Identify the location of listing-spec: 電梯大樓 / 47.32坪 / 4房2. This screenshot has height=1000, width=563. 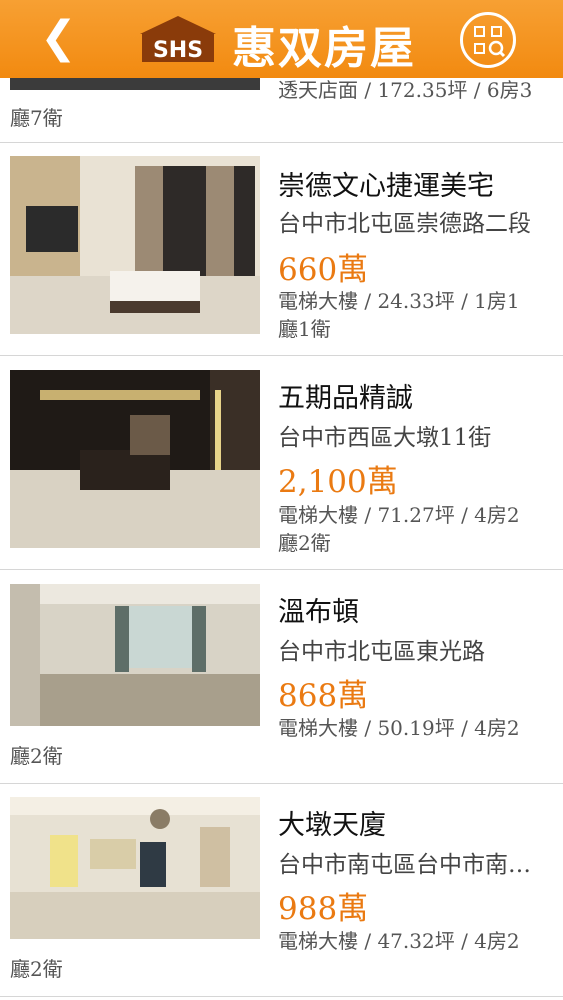
(399, 941).